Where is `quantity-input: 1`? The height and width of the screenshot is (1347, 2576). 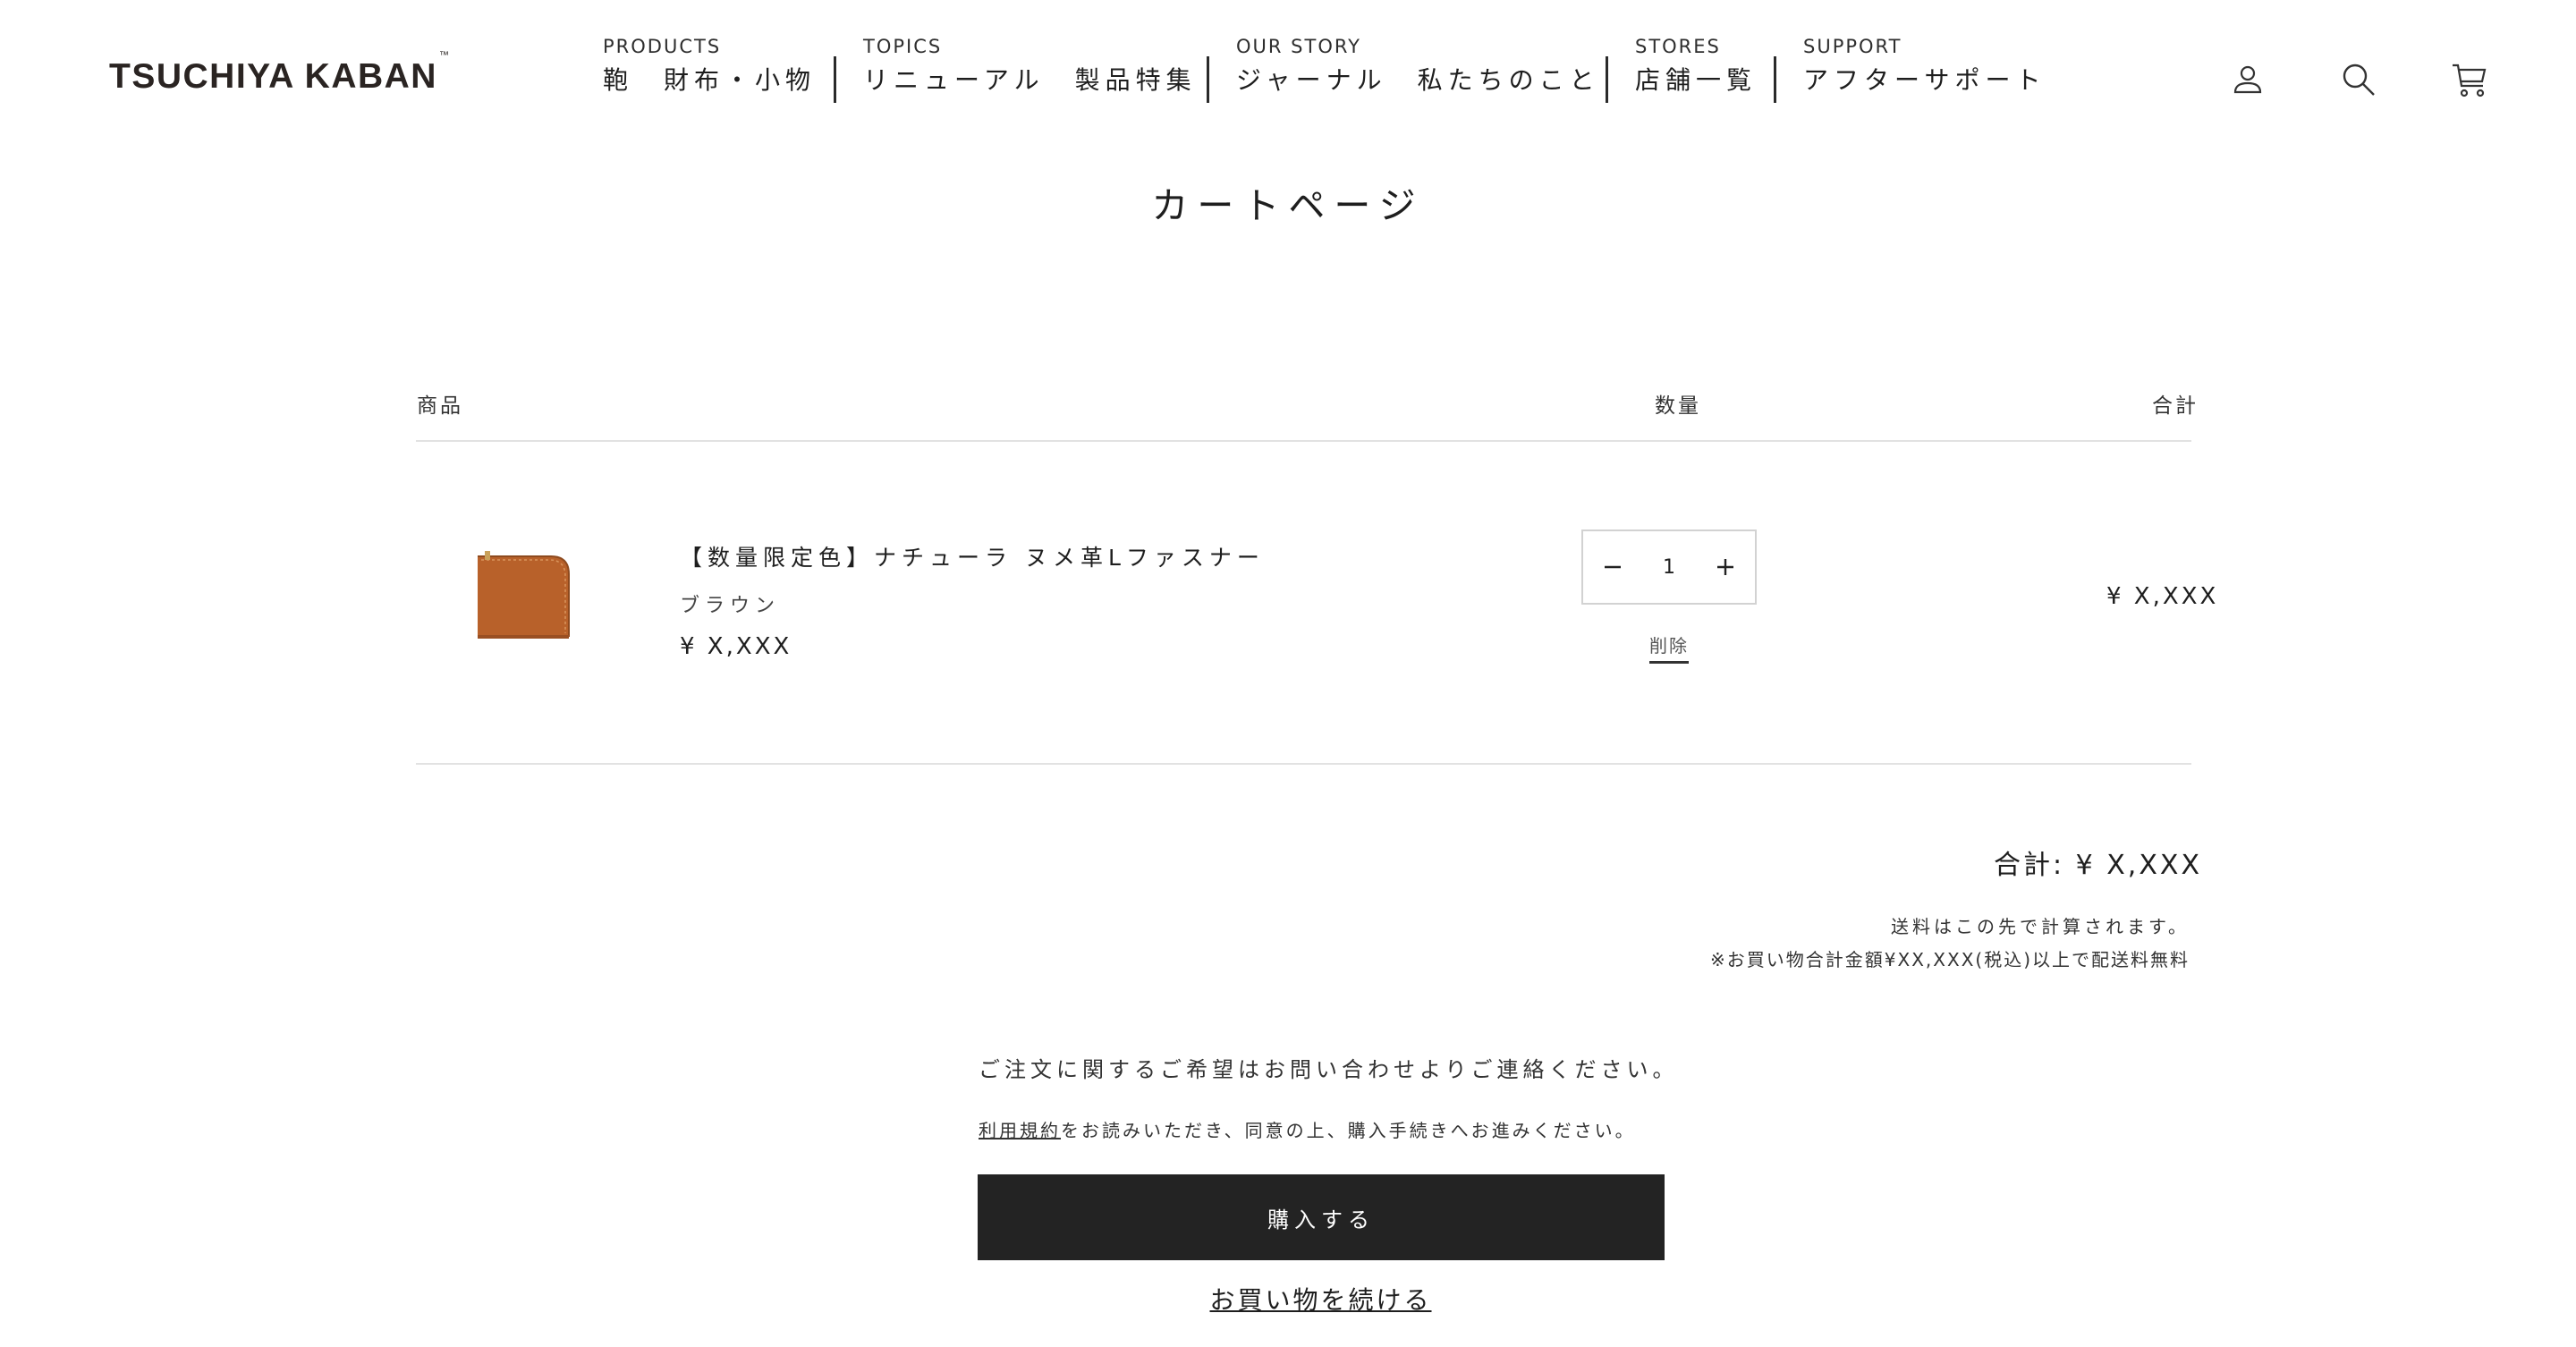 quantity-input: 1 is located at coordinates (1669, 567).